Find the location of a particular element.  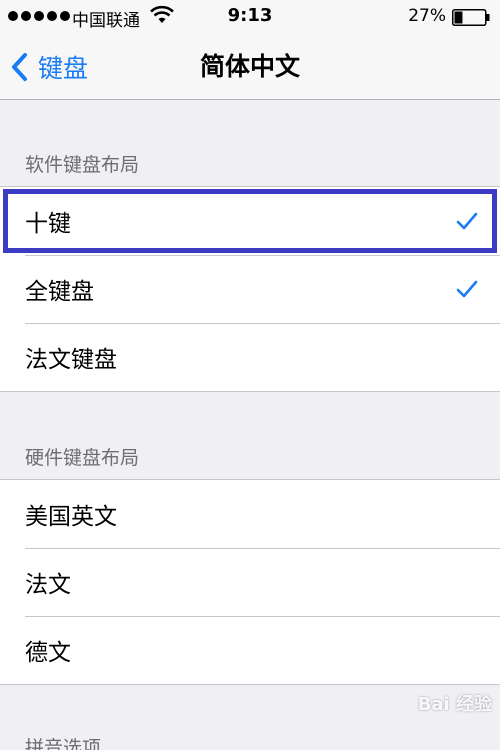

page-title: 简体中文 is located at coordinates (249, 66).